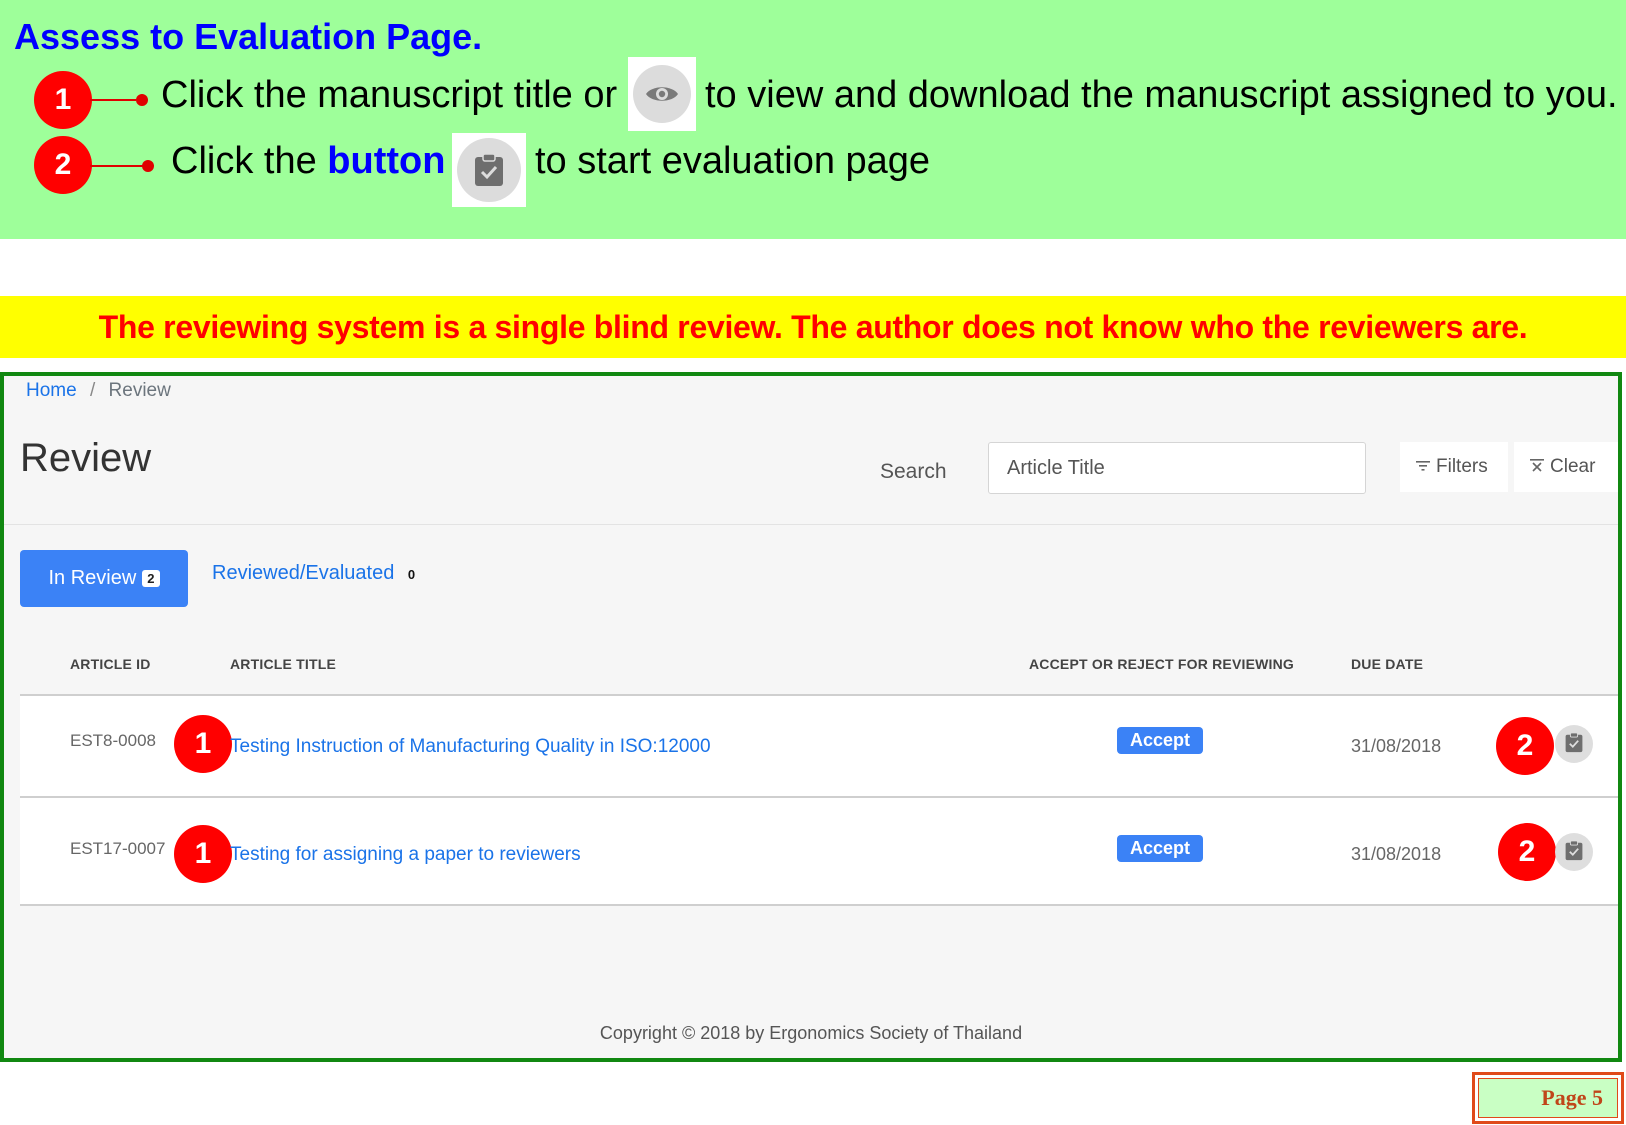 The image size is (1626, 1125). I want to click on step-2-icon-box, so click(489, 170).